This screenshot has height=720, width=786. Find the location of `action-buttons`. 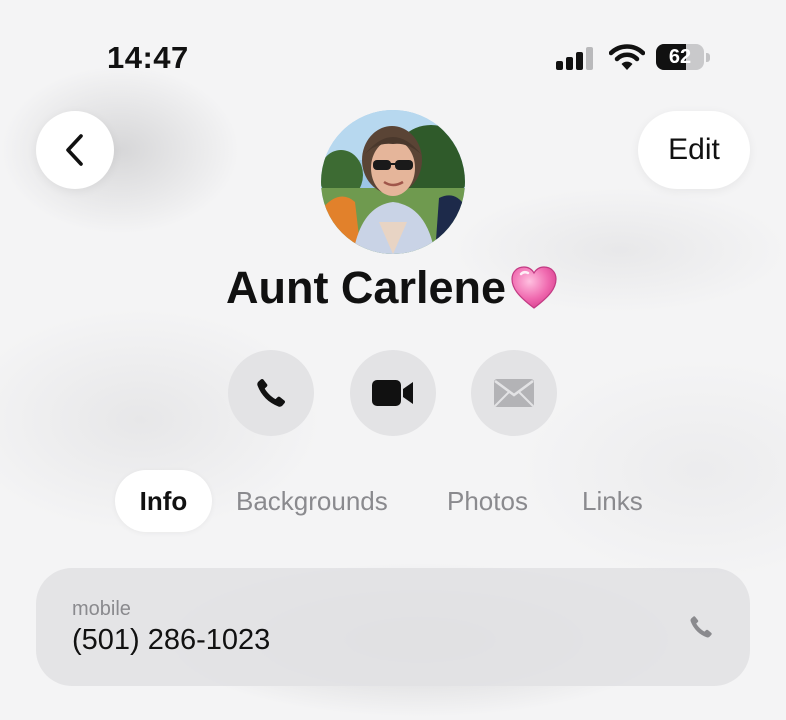

action-buttons is located at coordinates (393, 393).